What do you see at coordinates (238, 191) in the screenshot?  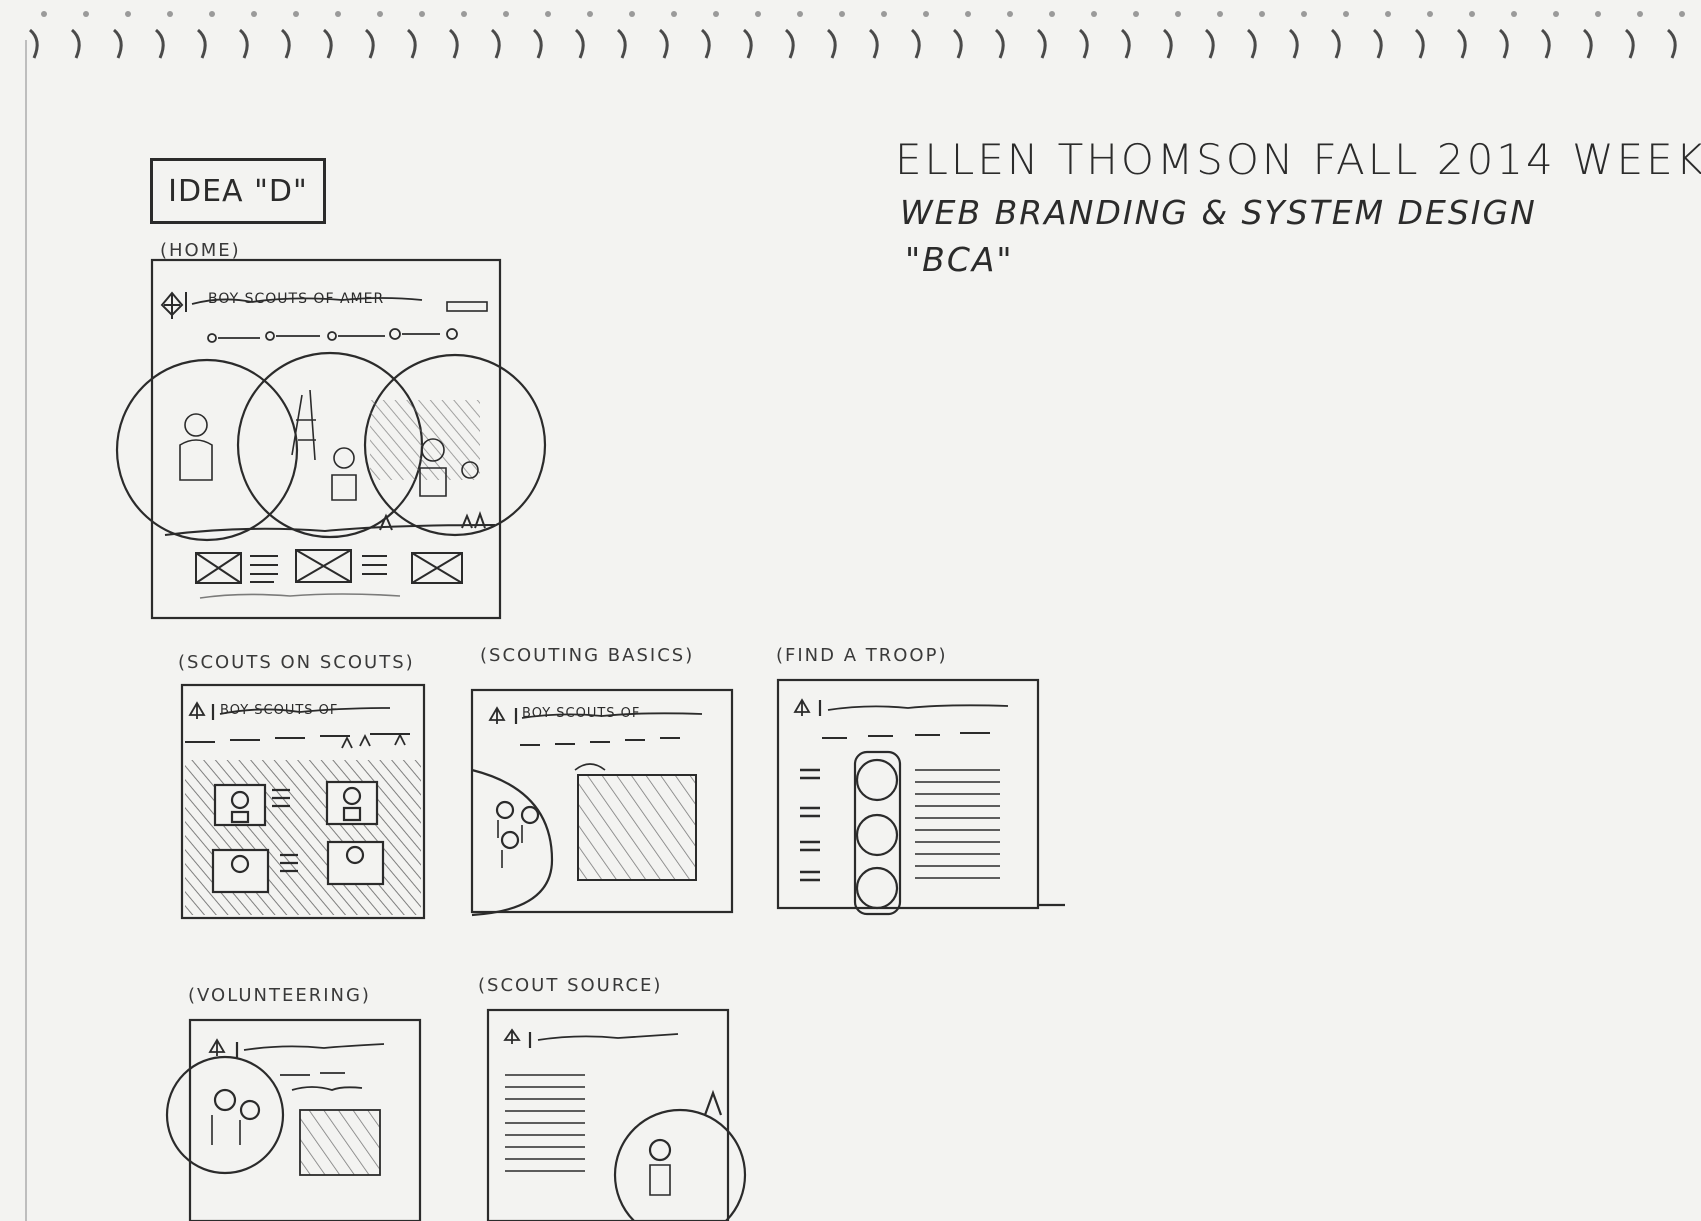 I see `idea-label-box: IDEA "D"` at bounding box center [238, 191].